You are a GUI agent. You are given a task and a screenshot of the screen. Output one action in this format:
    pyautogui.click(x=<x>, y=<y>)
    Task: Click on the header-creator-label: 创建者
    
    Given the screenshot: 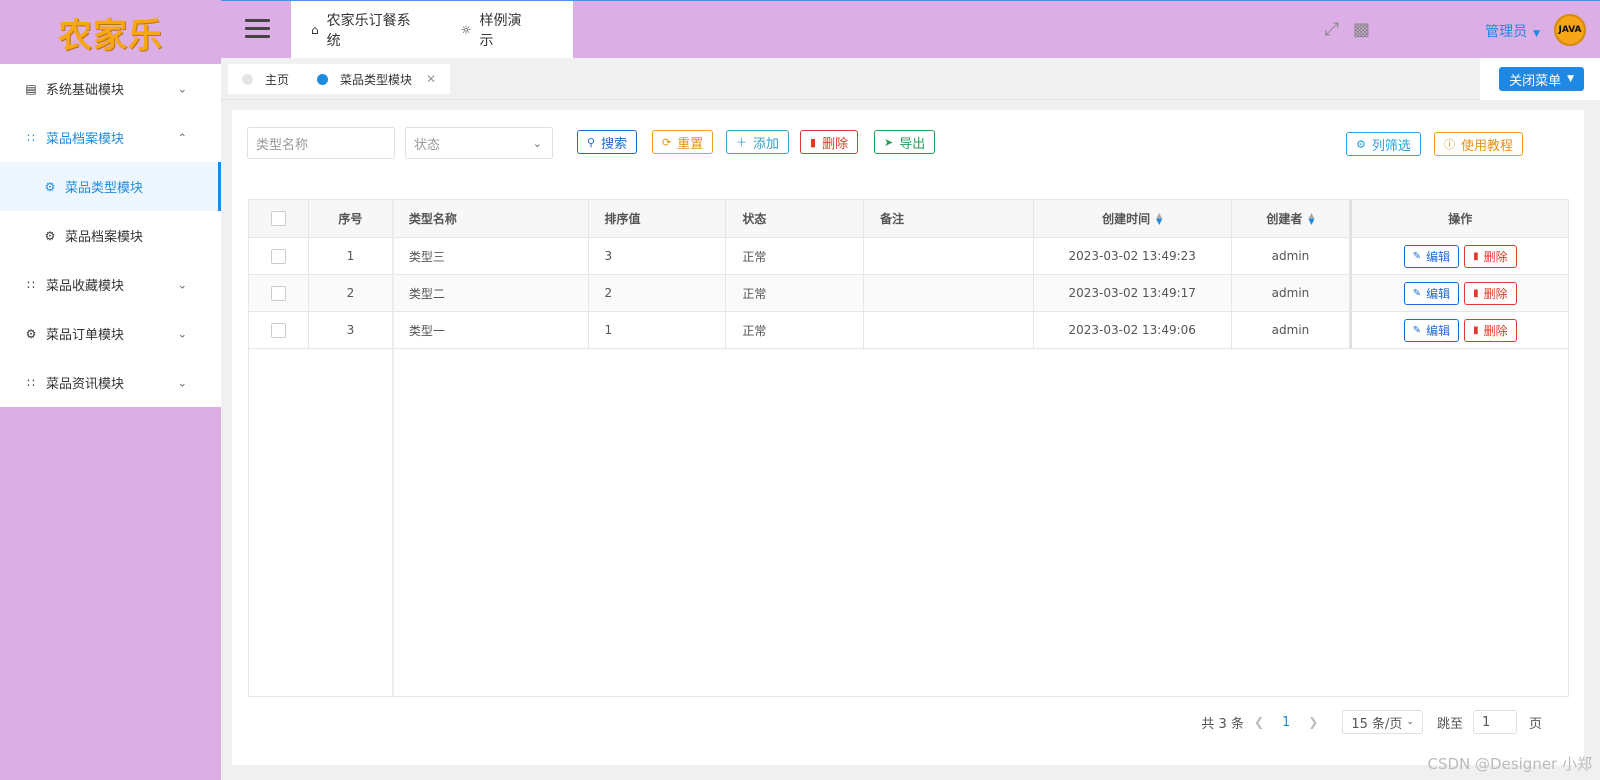 What is the action you would take?
    pyautogui.click(x=1284, y=219)
    